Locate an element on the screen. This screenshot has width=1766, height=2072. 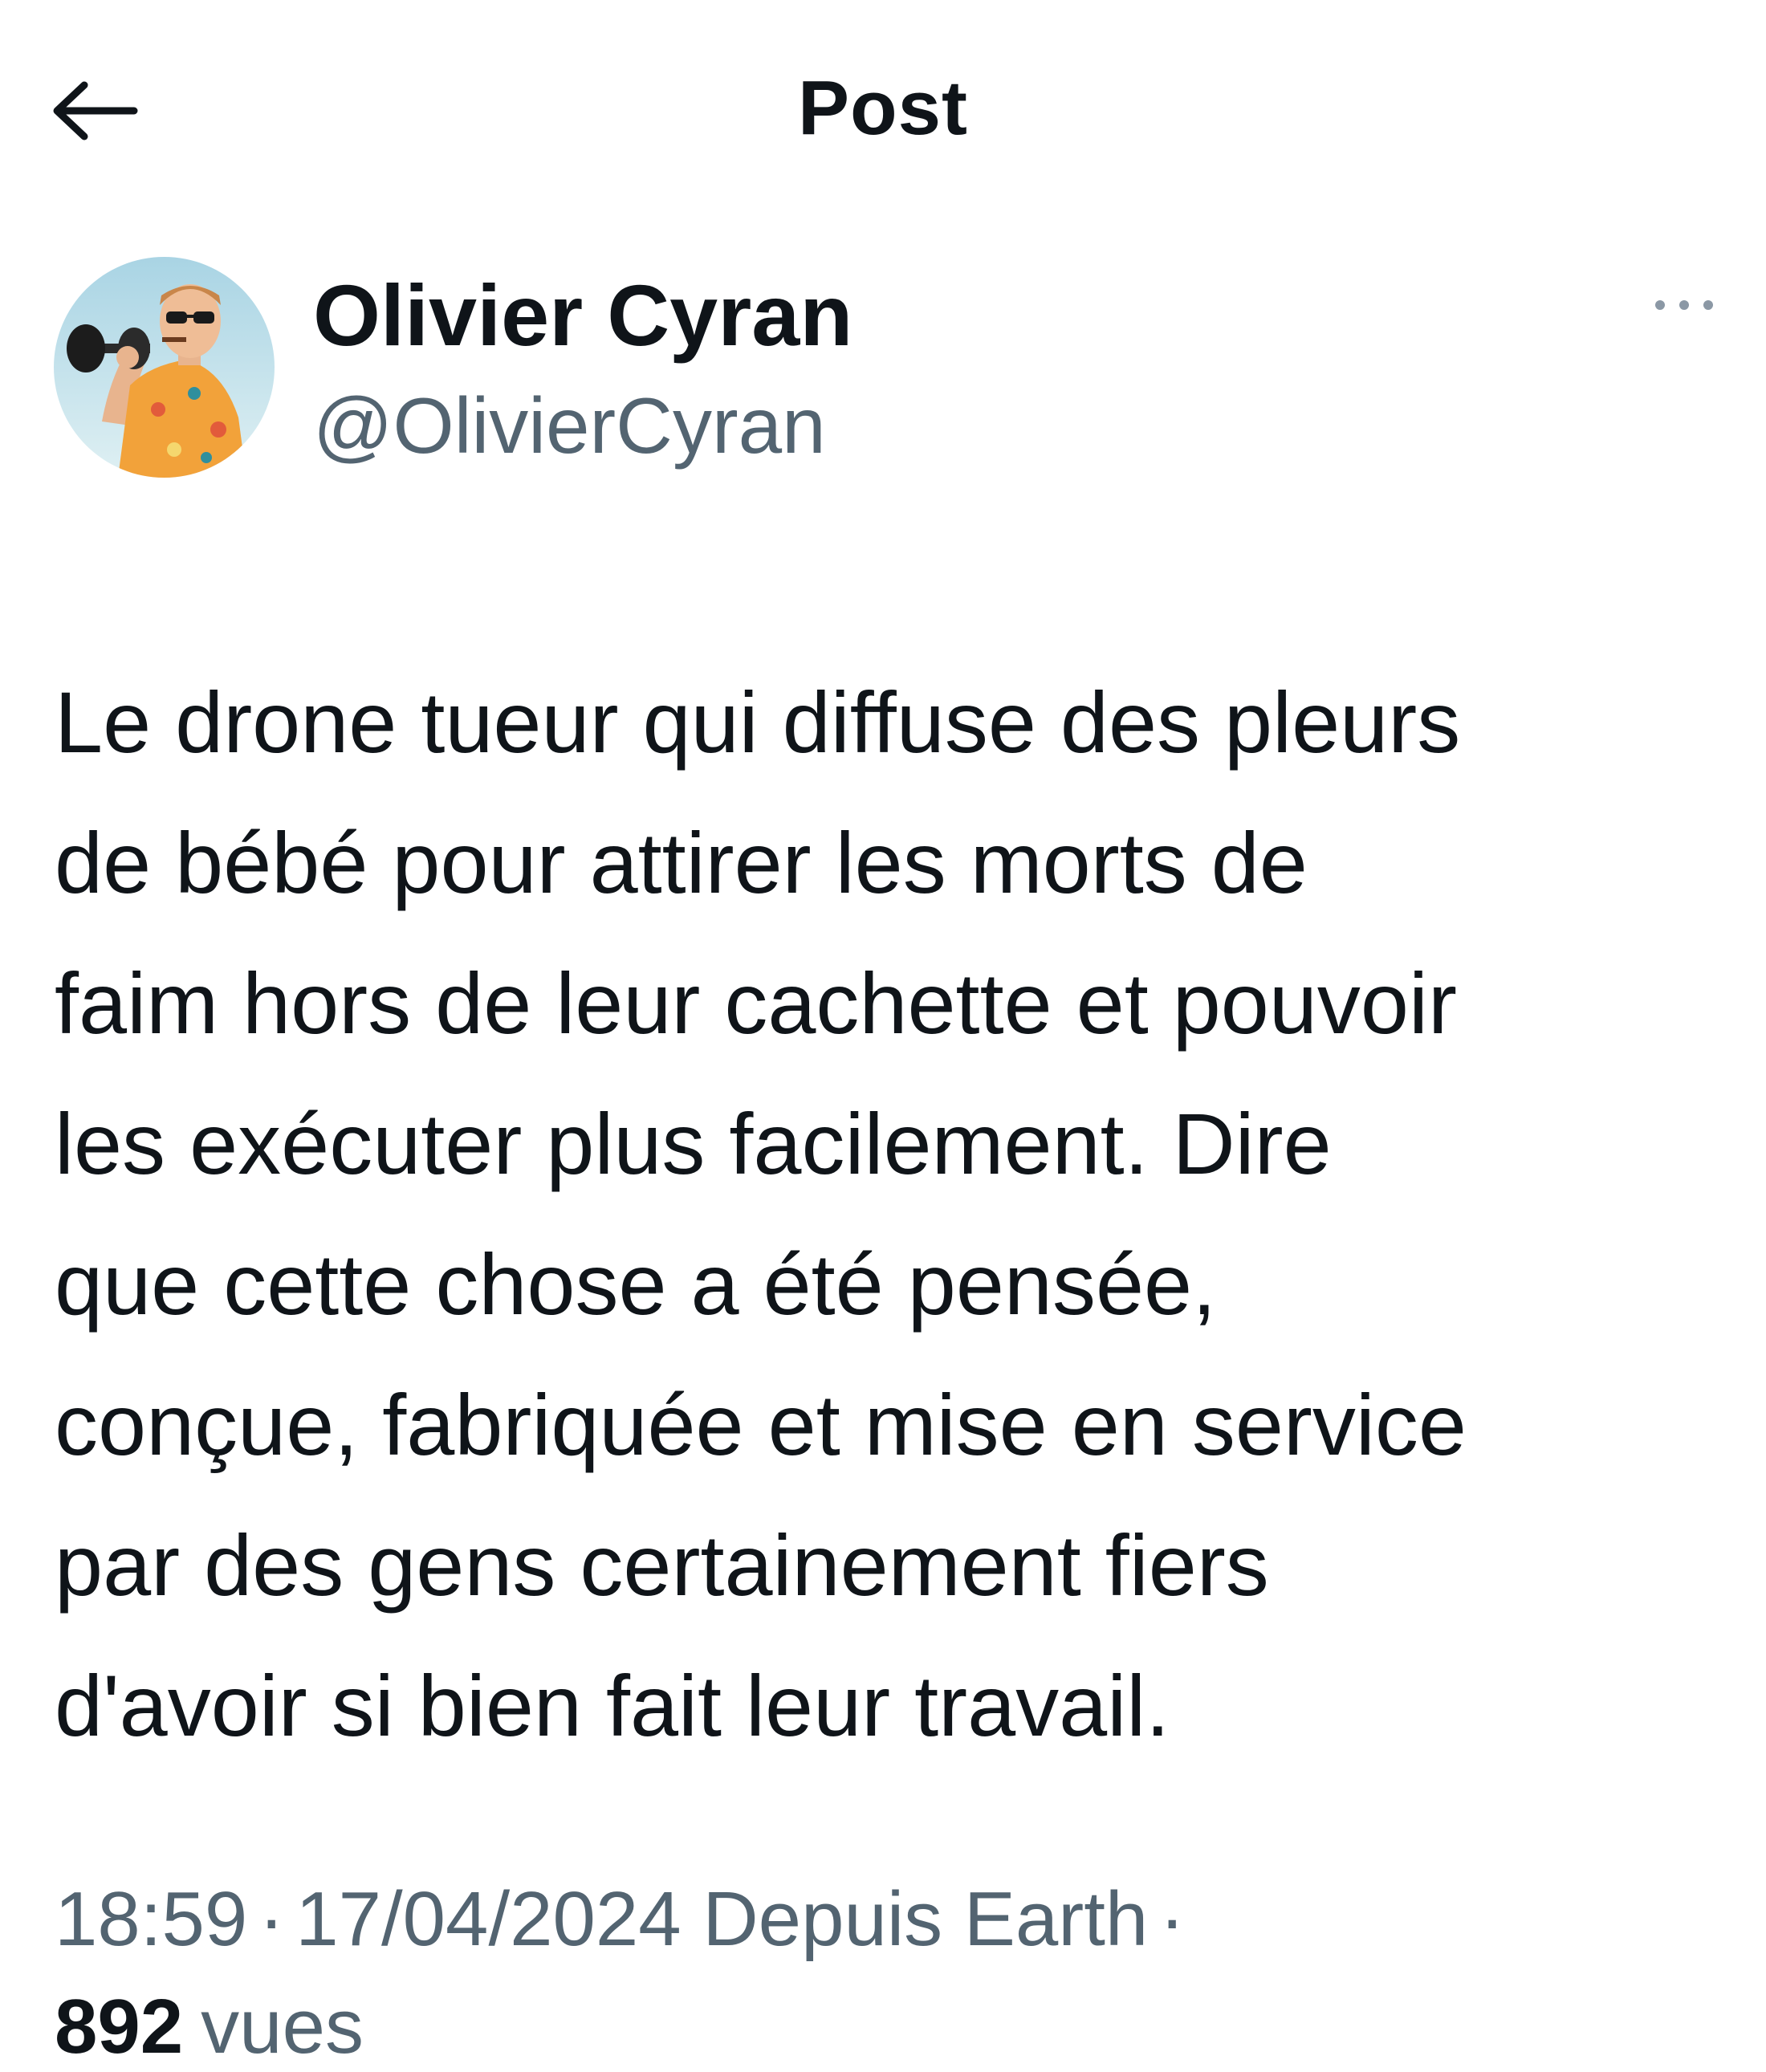
more-horizontal-icon is located at coordinates (1684, 305).